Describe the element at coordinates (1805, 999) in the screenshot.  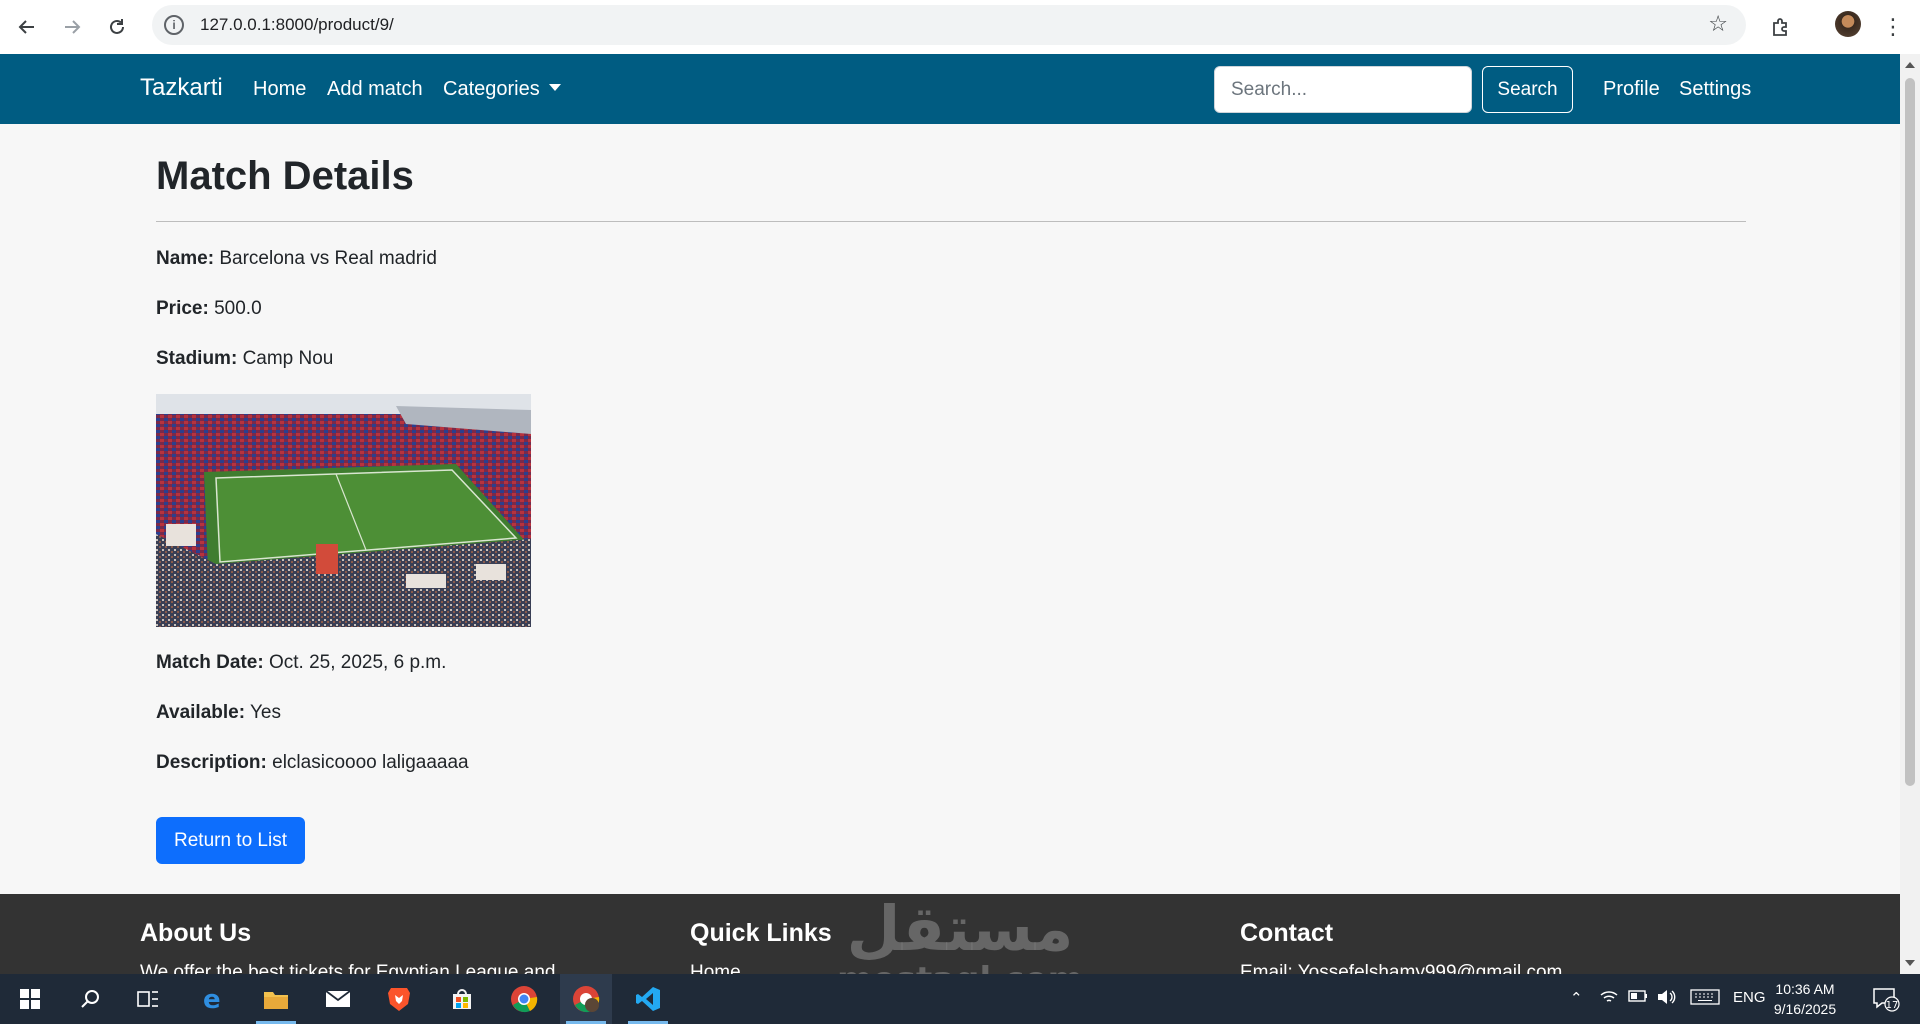
I see `taskbar-clock: 10:36 AM 9/16/2025` at that location.